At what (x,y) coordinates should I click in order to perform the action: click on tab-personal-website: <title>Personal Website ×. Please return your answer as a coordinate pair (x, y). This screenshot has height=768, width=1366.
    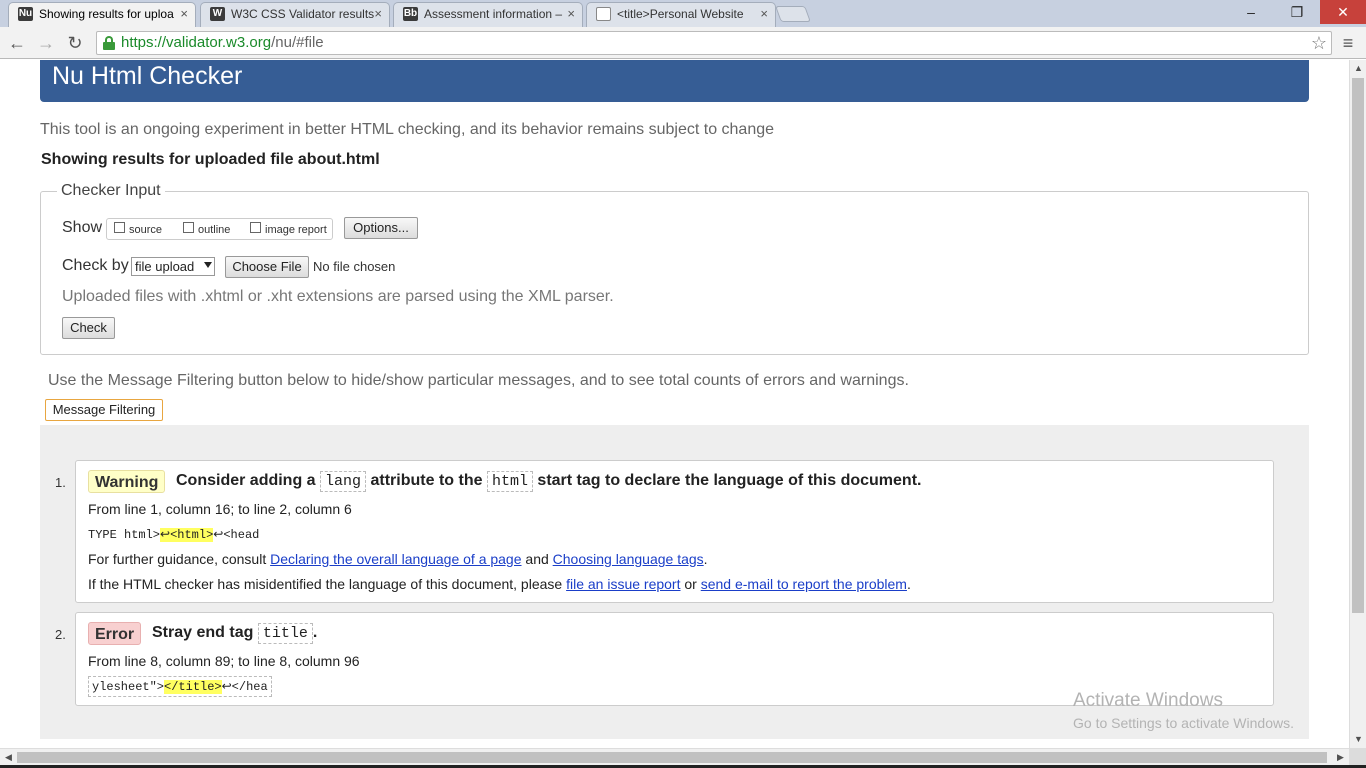
    Looking at the image, I should click on (681, 14).